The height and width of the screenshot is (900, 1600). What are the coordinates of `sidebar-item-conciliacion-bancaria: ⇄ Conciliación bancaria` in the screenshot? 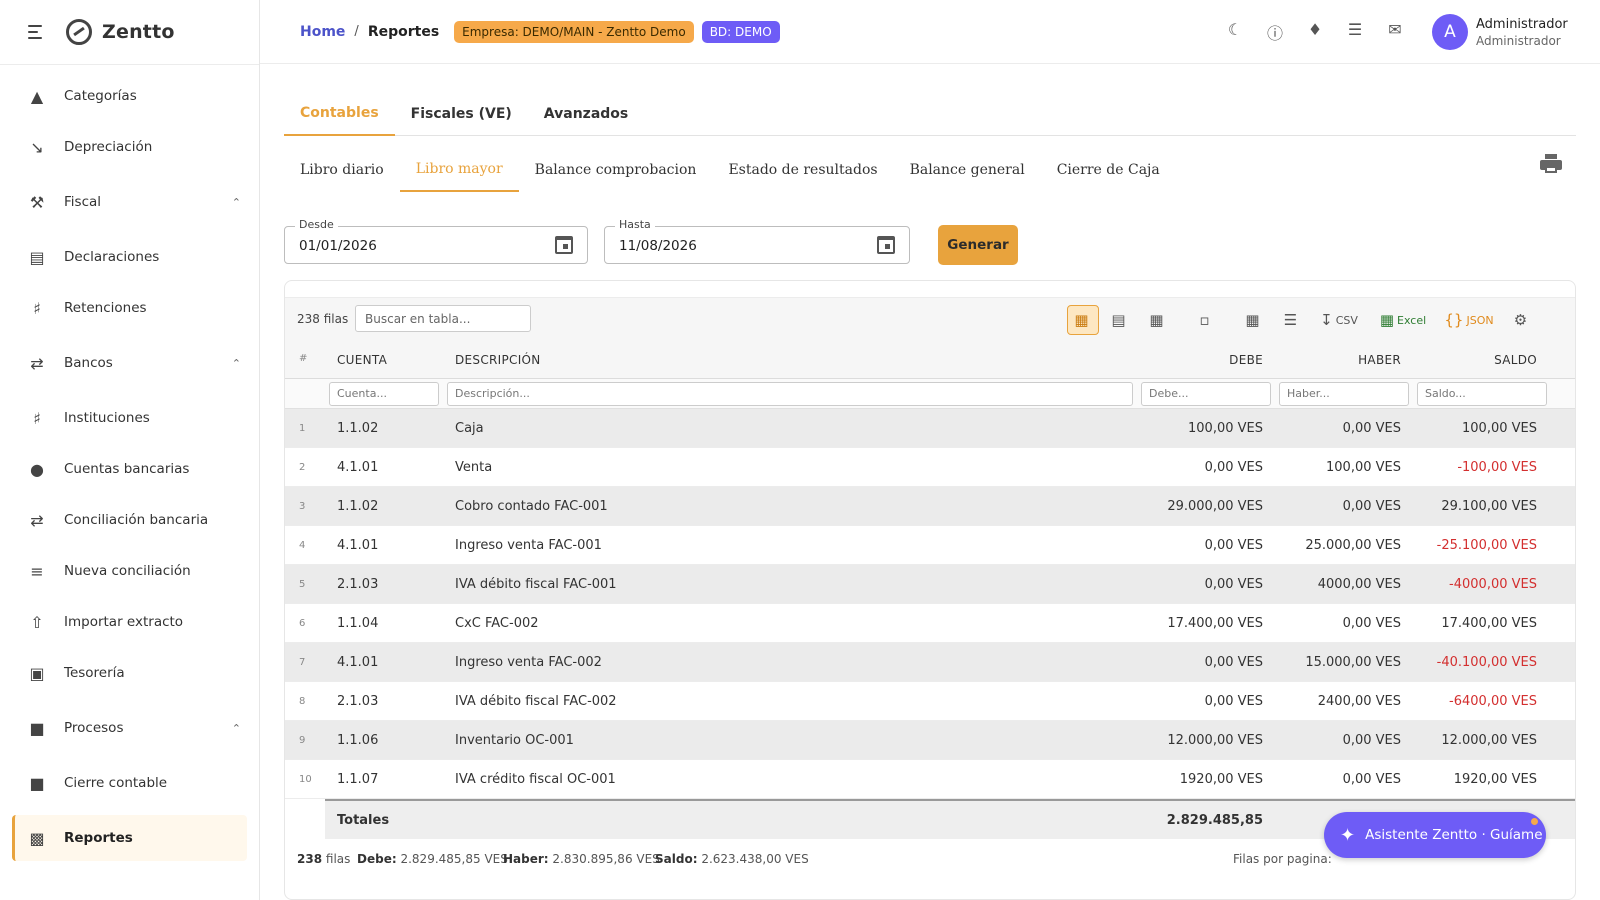 It's located at (129, 520).